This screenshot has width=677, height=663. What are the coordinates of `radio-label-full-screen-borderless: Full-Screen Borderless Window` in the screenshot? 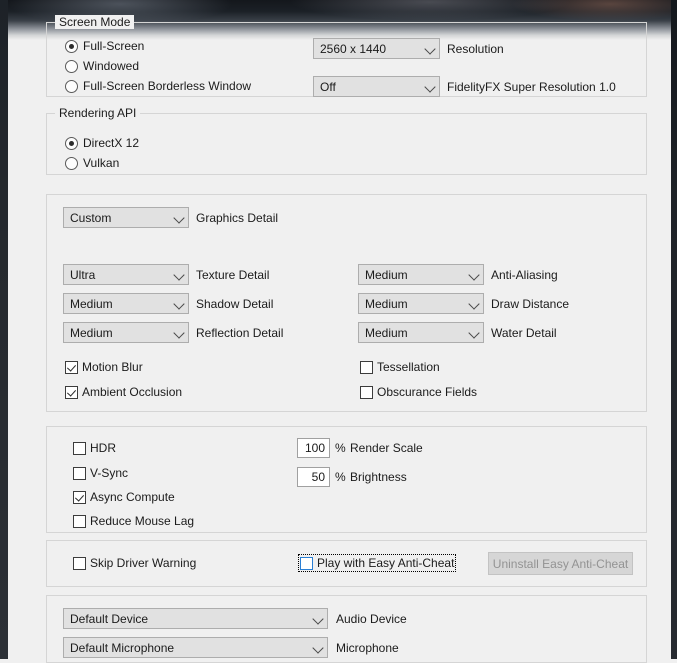 It's located at (167, 86).